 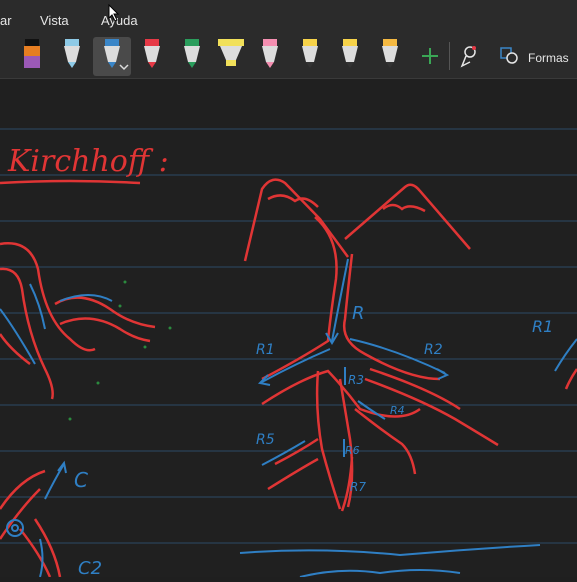 What do you see at coordinates (565, 355) in the screenshot?
I see `right-arrow` at bounding box center [565, 355].